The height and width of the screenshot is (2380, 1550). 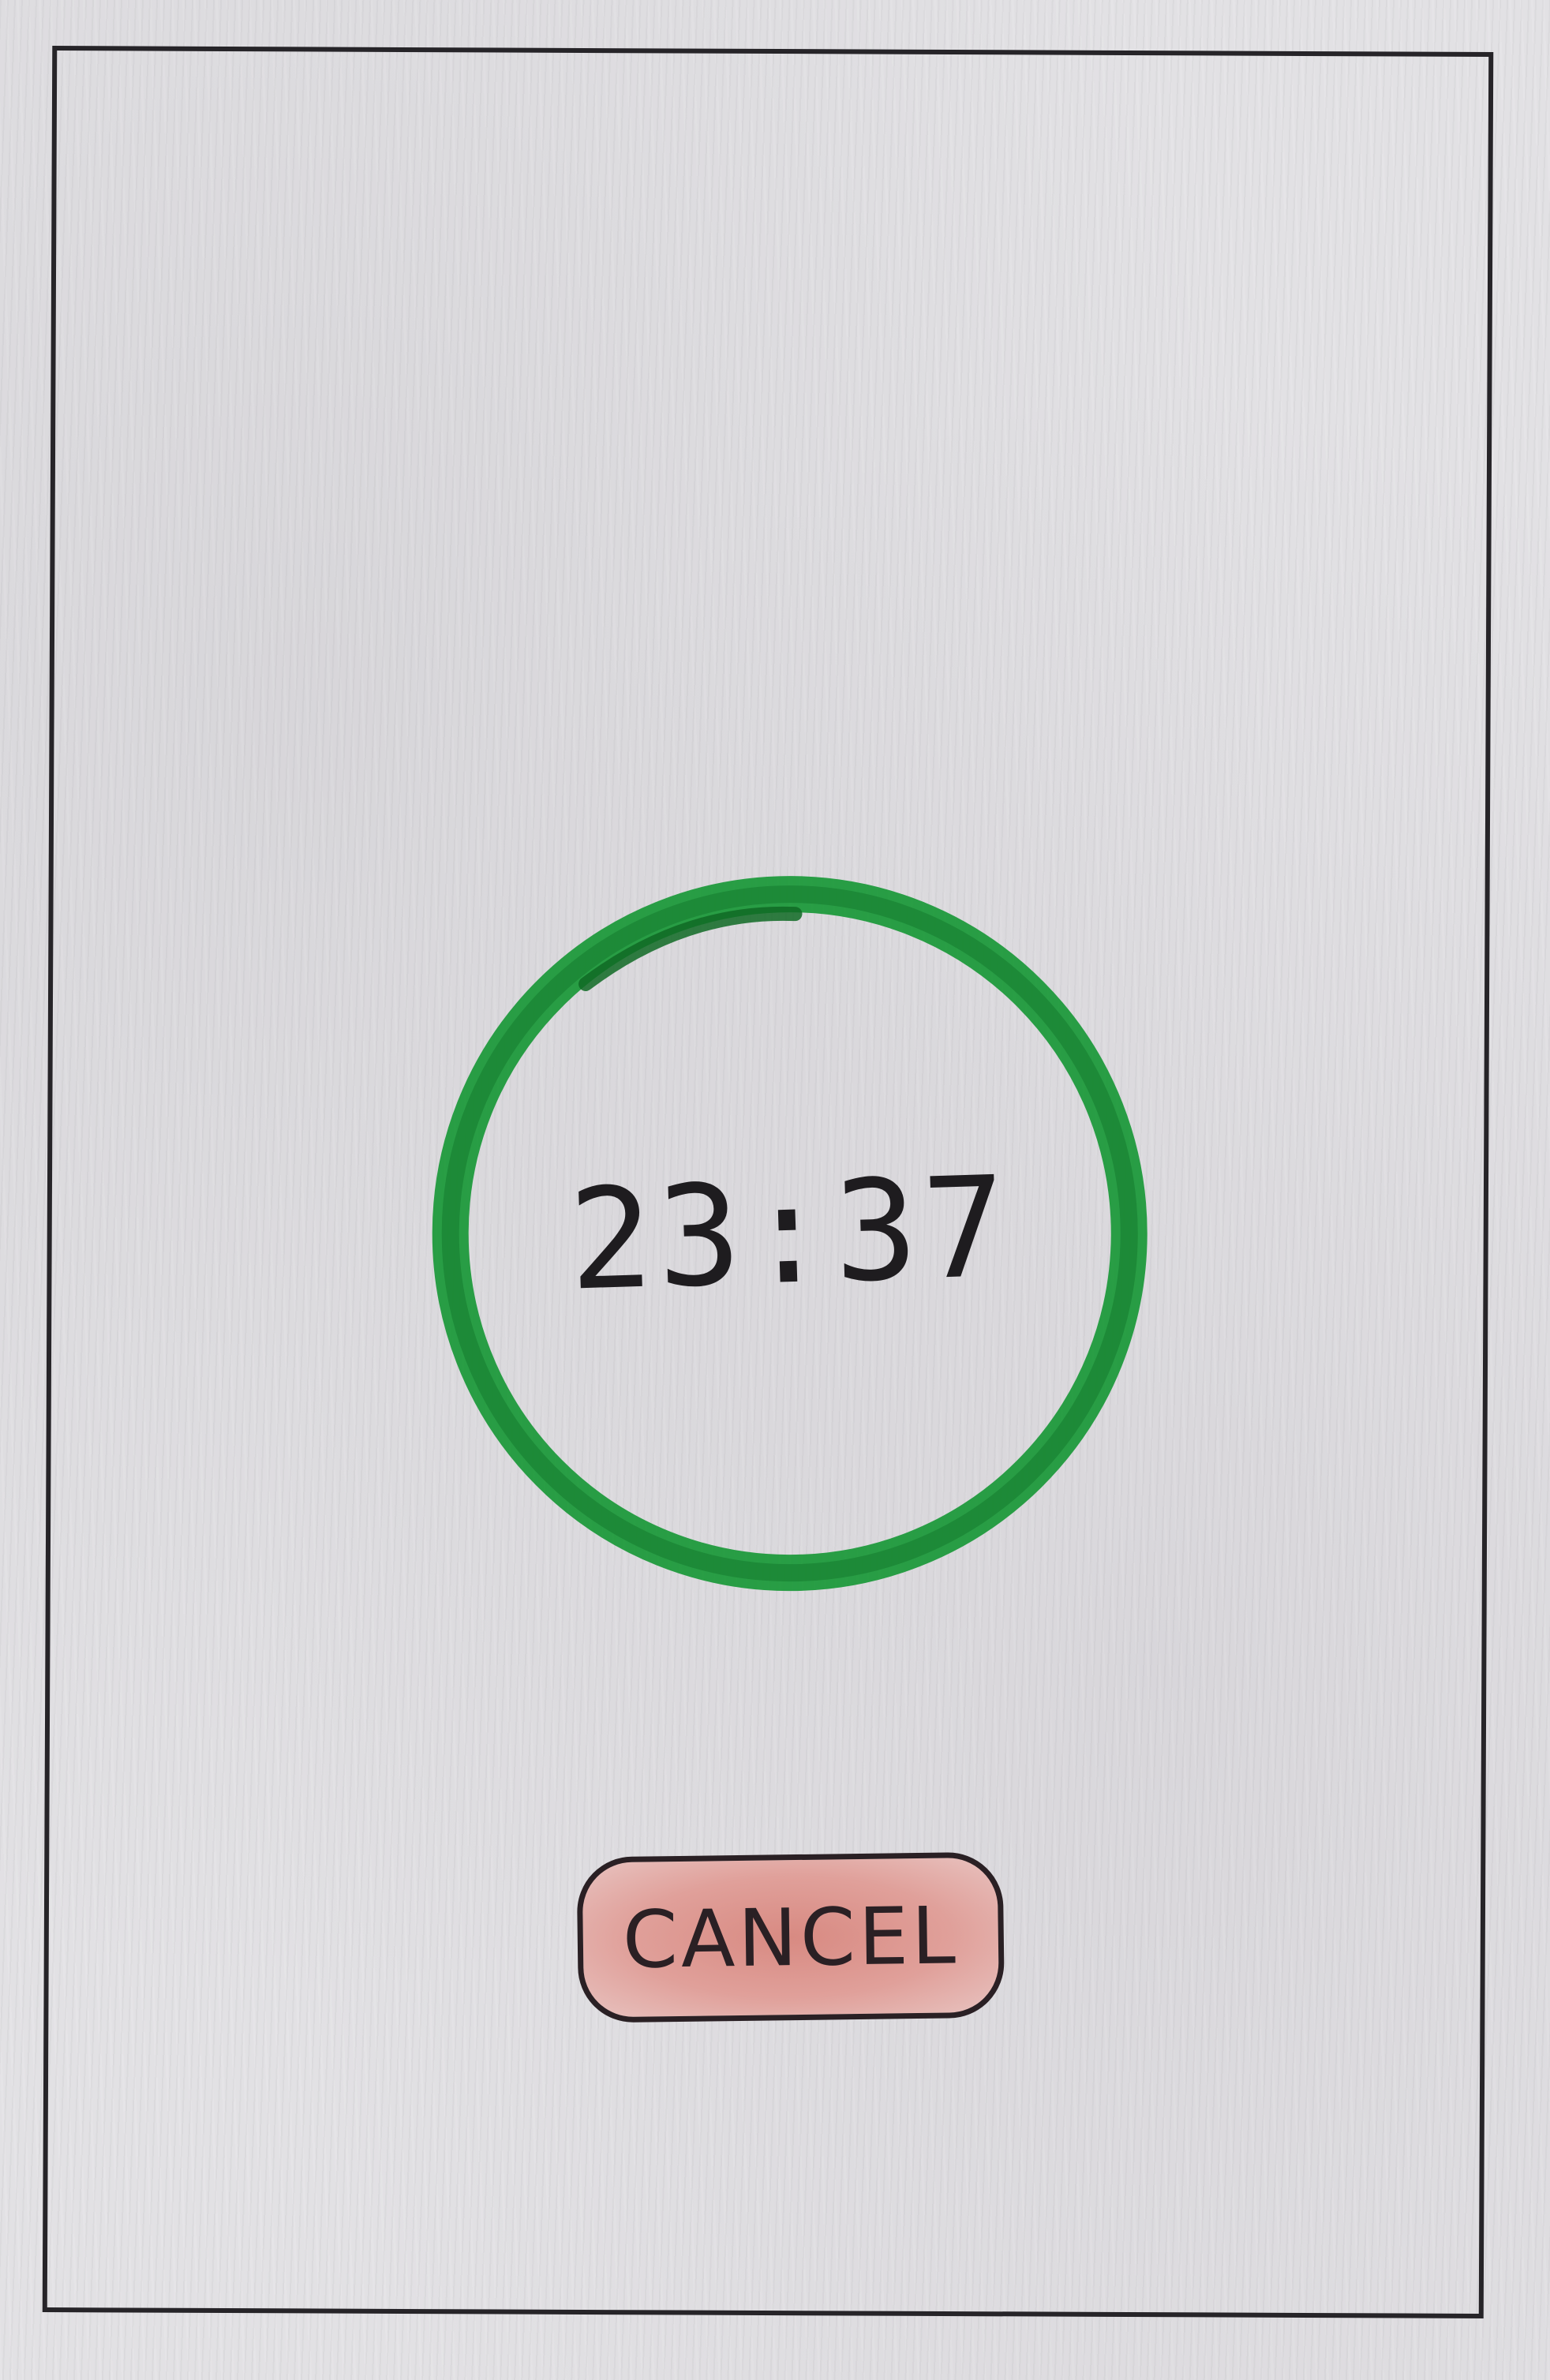 I want to click on cancel-button: CANCEL, so click(x=790, y=1937).